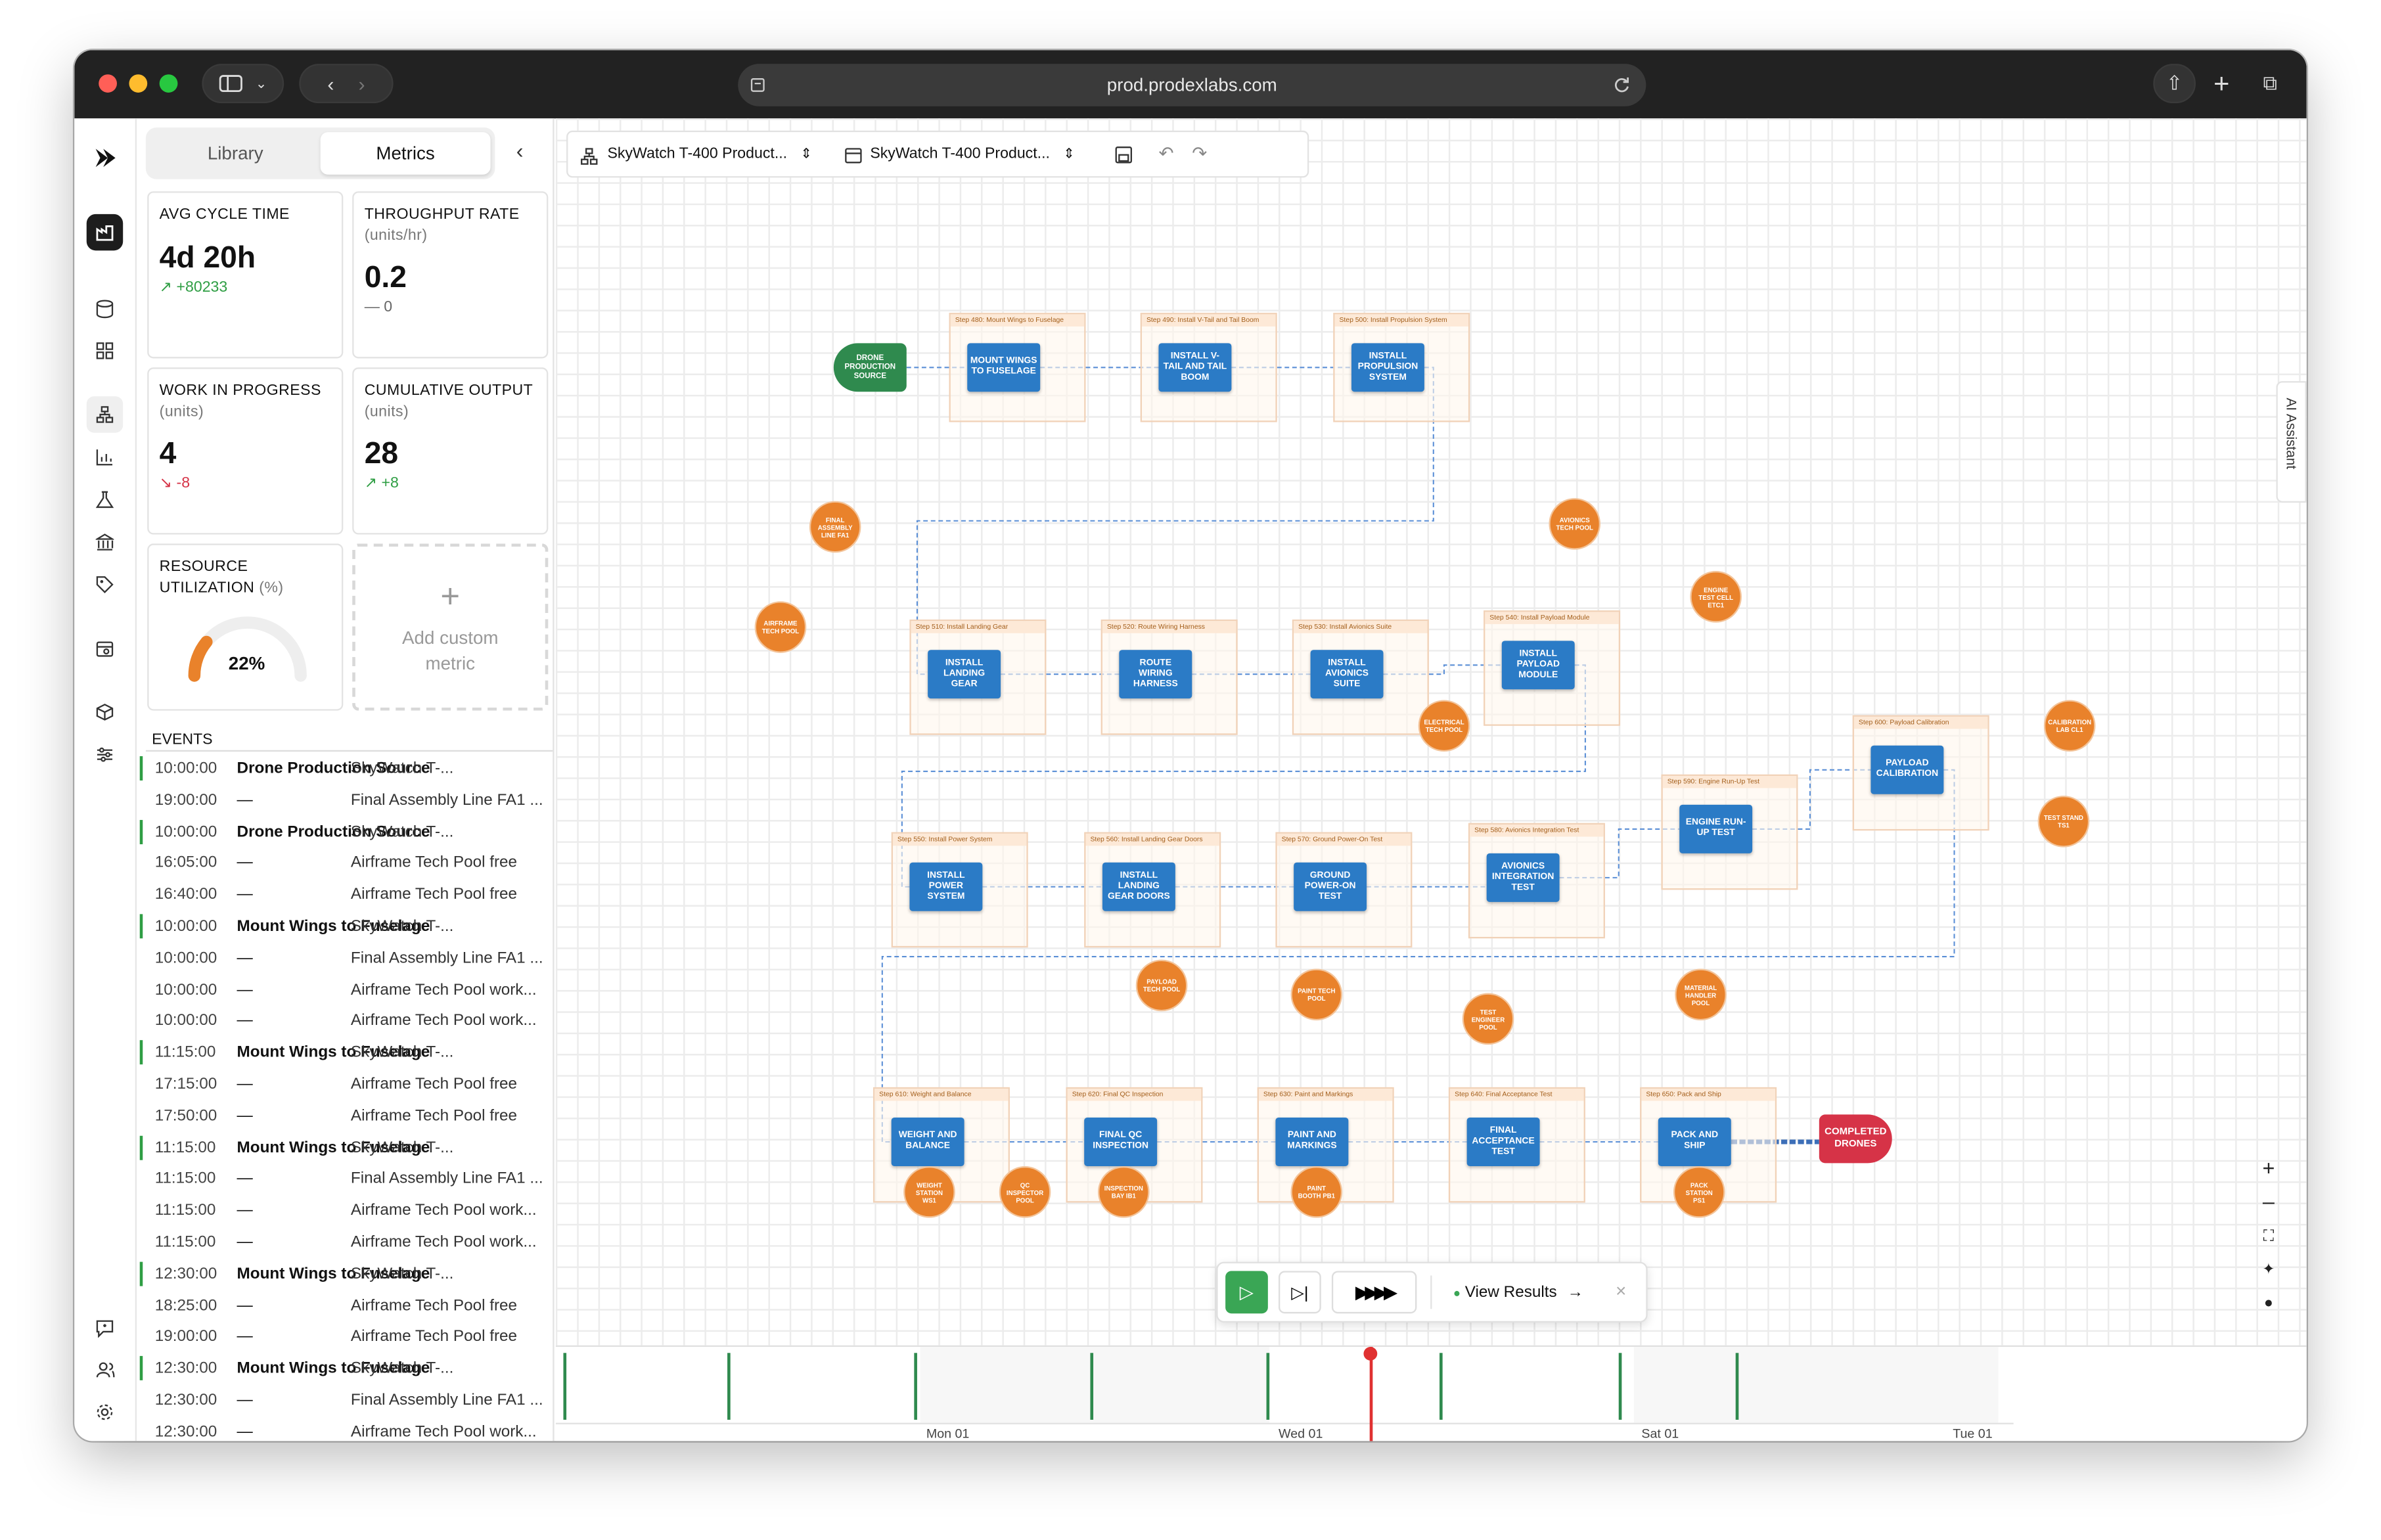  I want to click on calendar-icon, so click(105, 648).